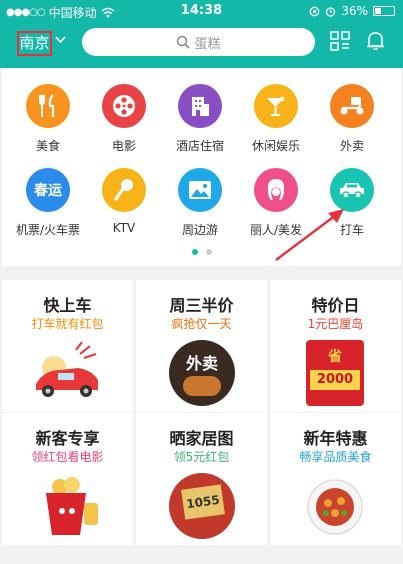 Image resolution: width=403 pixels, height=564 pixels. What do you see at coordinates (276, 106) in the screenshot?
I see `cocktail-icon` at bounding box center [276, 106].